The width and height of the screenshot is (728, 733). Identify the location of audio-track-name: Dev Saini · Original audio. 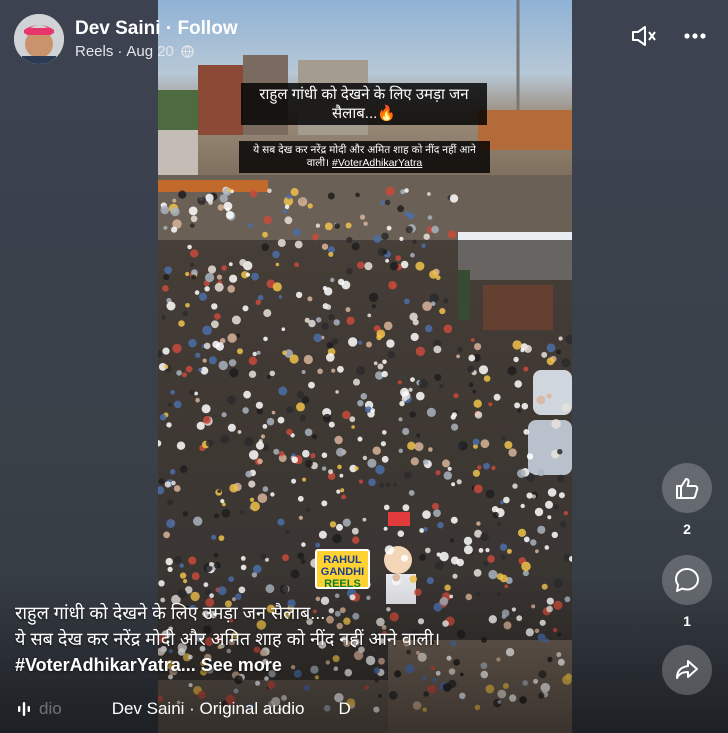
(208, 709).